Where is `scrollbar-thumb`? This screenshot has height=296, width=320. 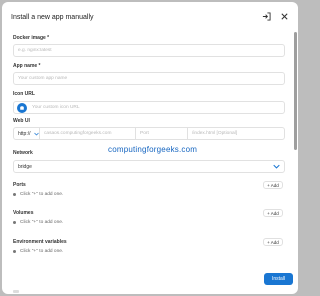 scrollbar-thumb is located at coordinates (295, 91).